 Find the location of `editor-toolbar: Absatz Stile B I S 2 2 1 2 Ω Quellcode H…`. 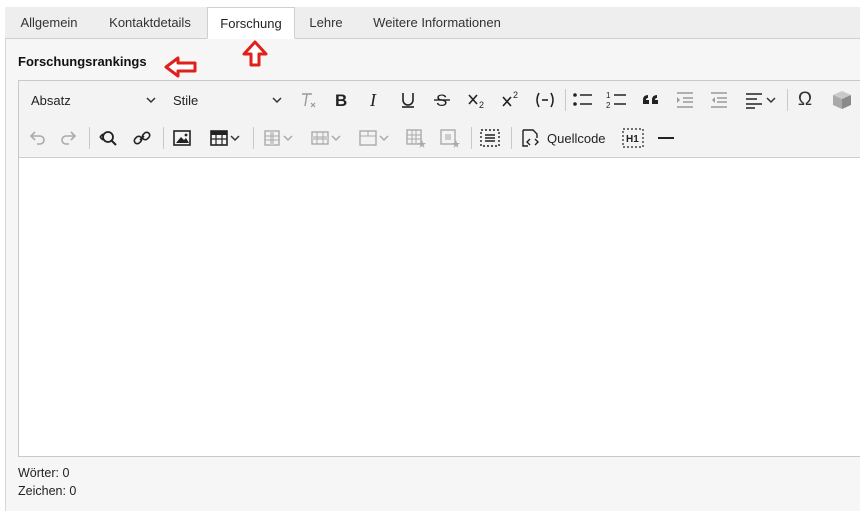

editor-toolbar: Absatz Stile B I S 2 2 1 2 Ω Quellcode H… is located at coordinates (439, 119).